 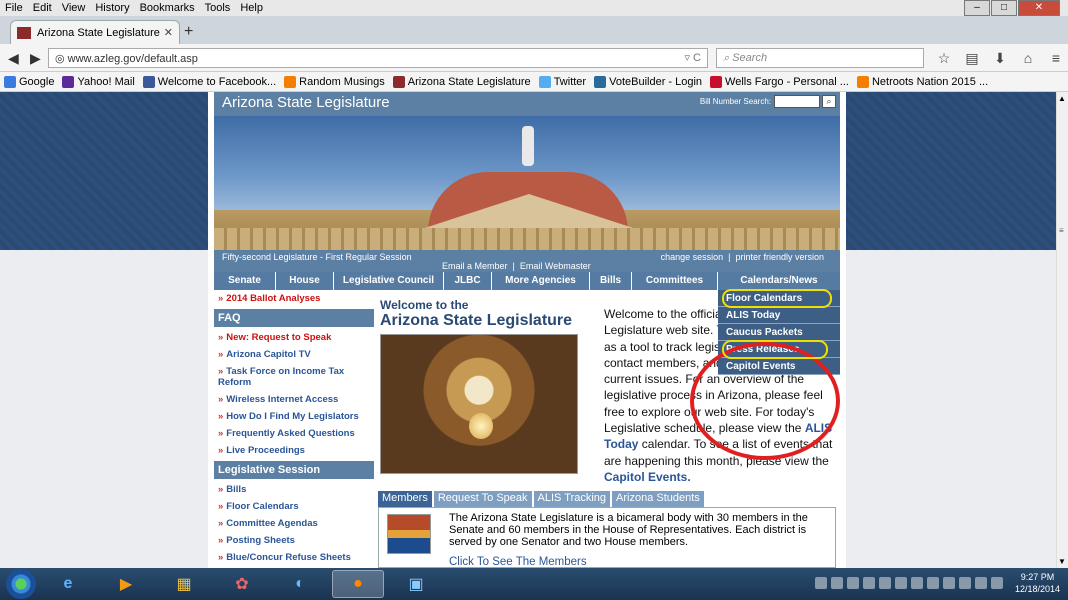 What do you see at coordinates (126, 584) in the screenshot?
I see `media-player-icon: ▶` at bounding box center [126, 584].